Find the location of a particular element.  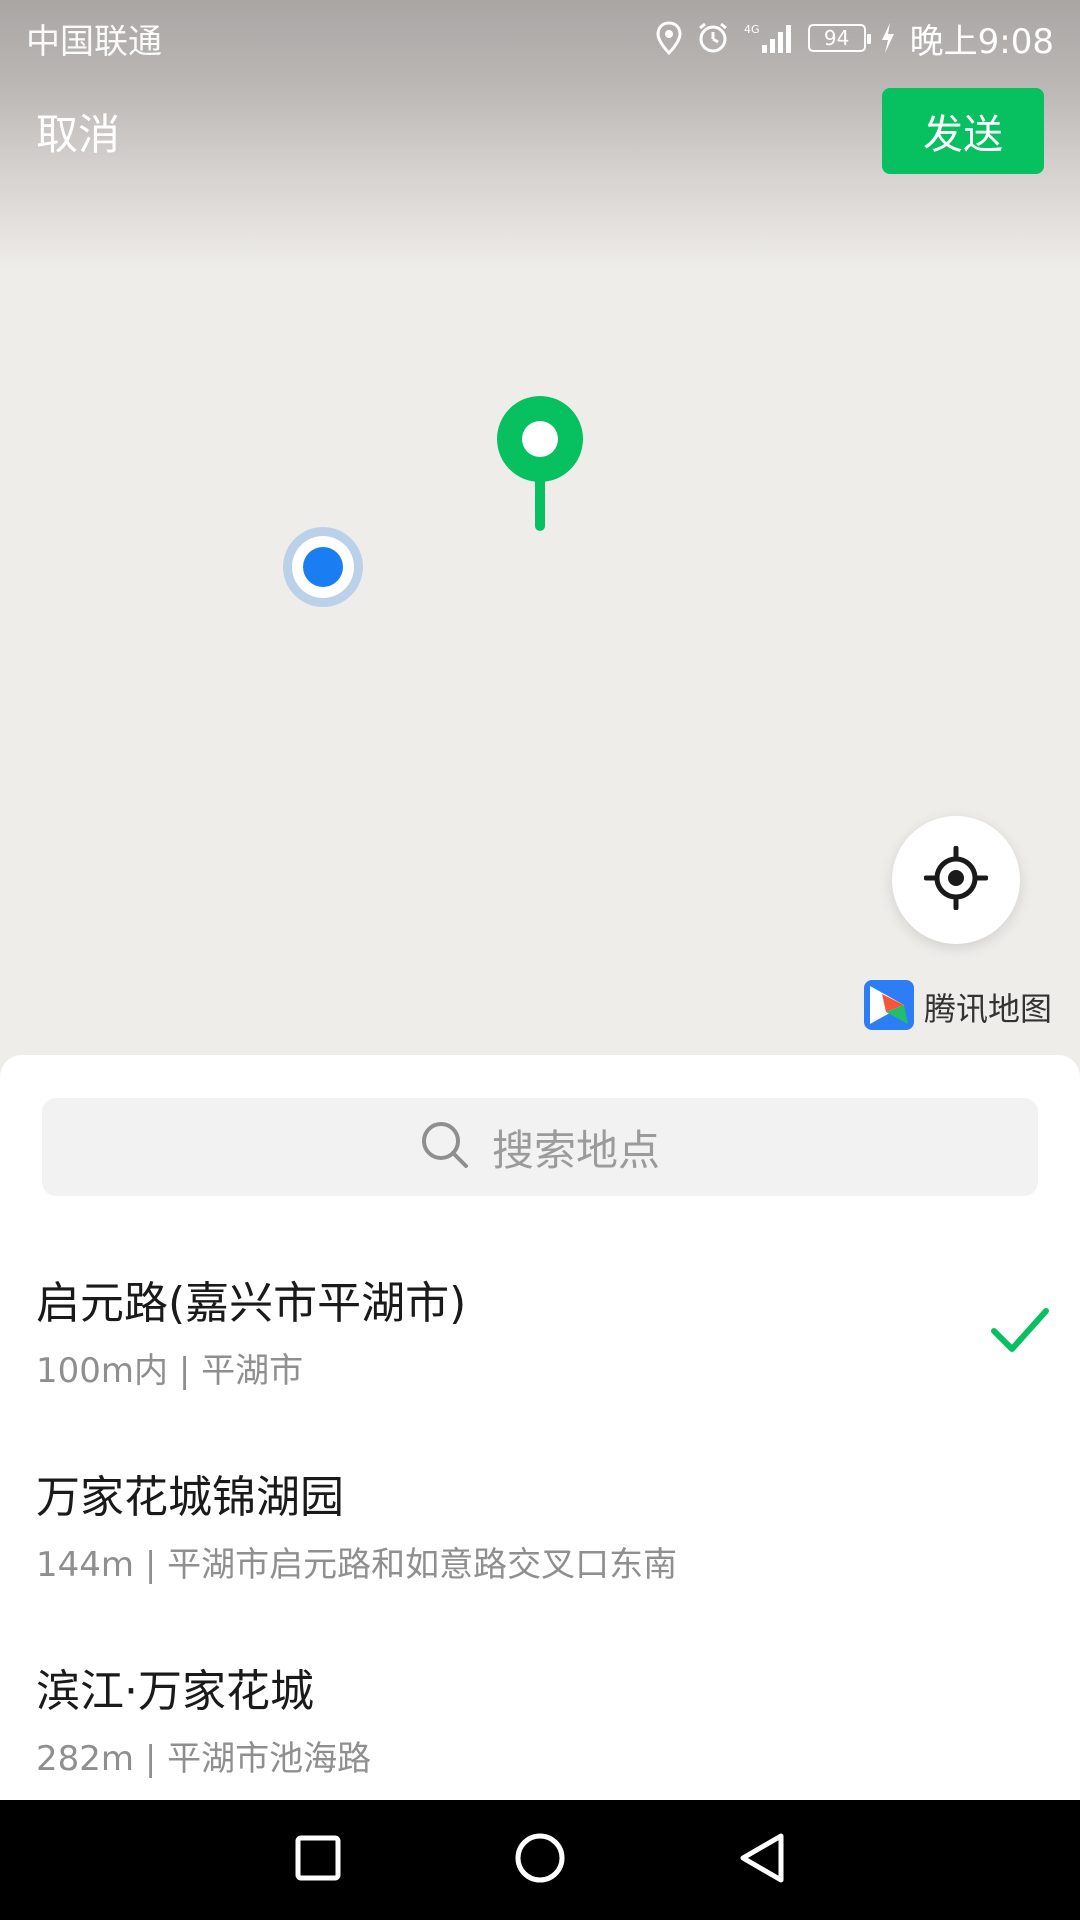

place-detail: 282m | 平湖市池海路 is located at coordinates (204, 1759).